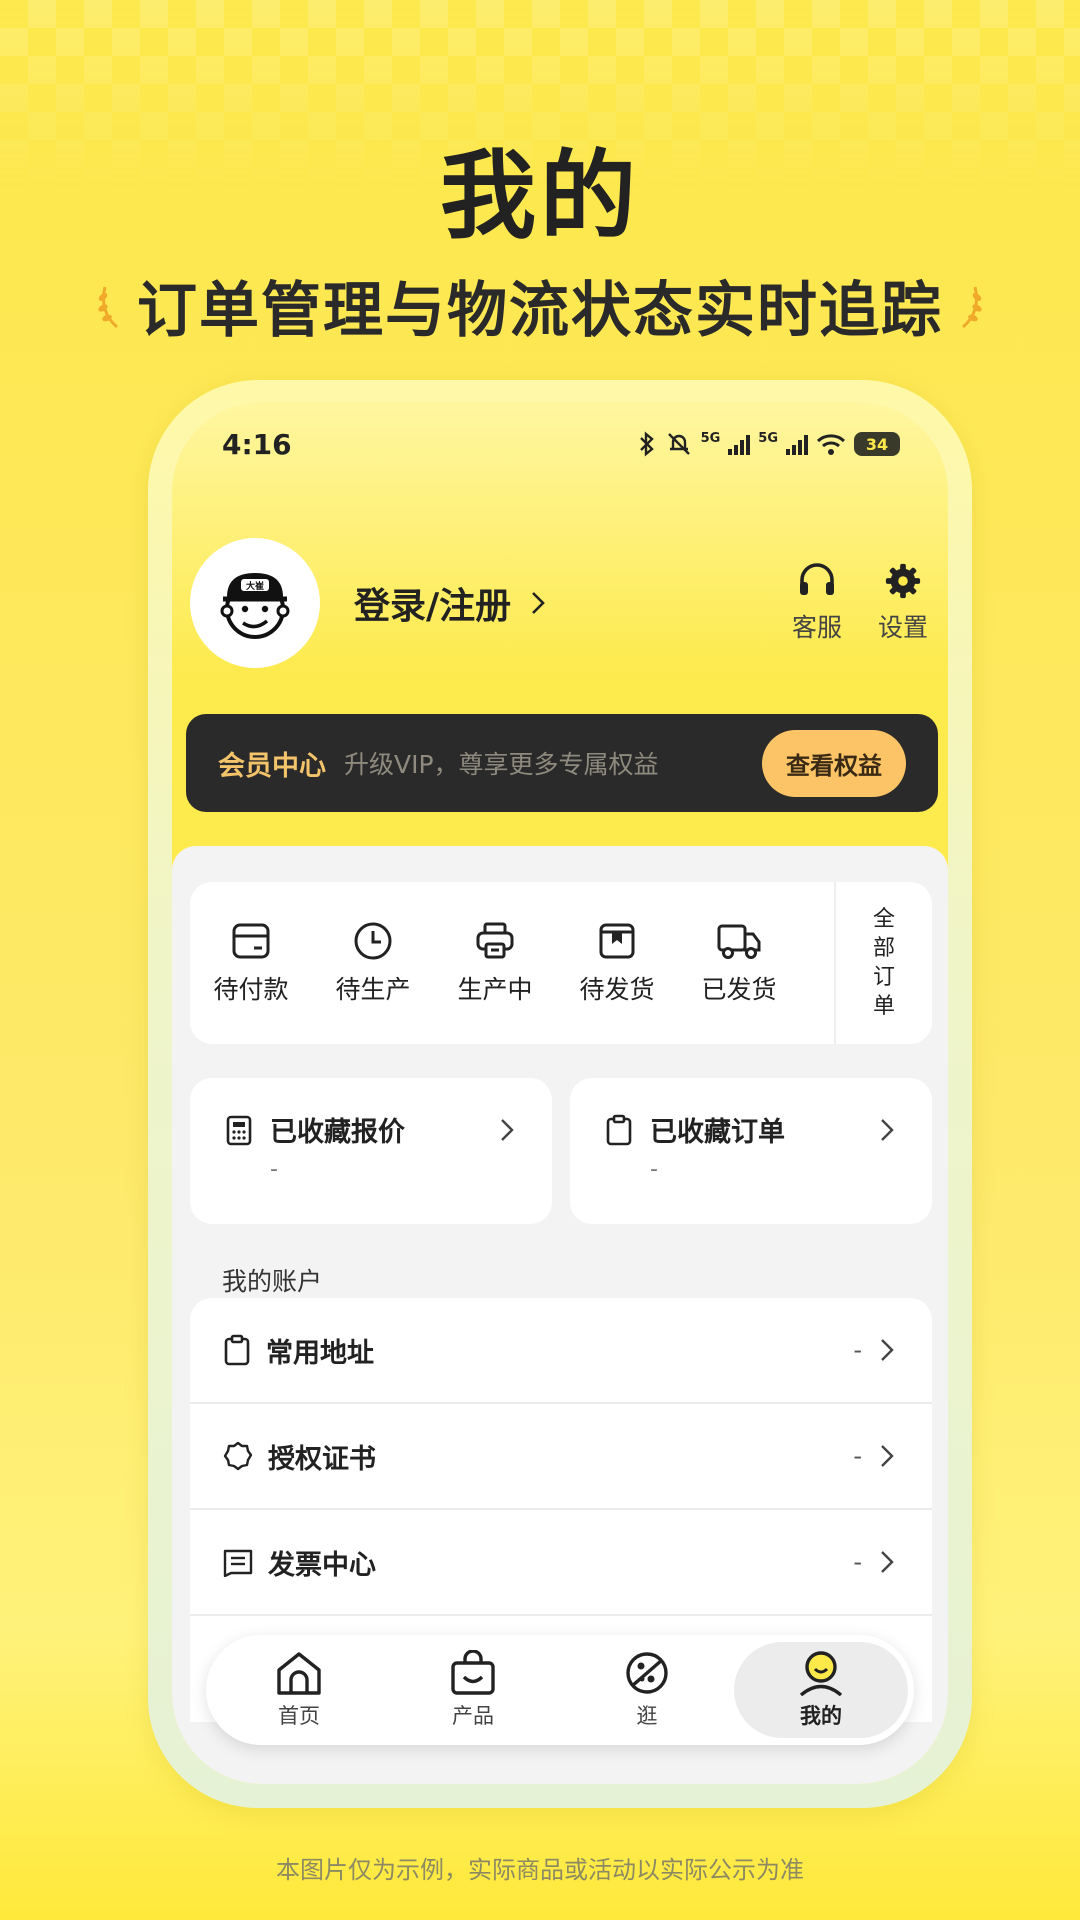 The image size is (1080, 1920). Describe the element at coordinates (647, 1673) in the screenshot. I see `planet-icon` at that location.